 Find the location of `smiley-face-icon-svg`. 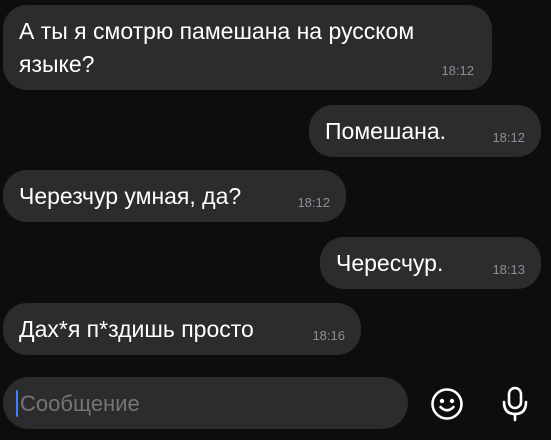

smiley-face-icon-svg is located at coordinates (447, 404).